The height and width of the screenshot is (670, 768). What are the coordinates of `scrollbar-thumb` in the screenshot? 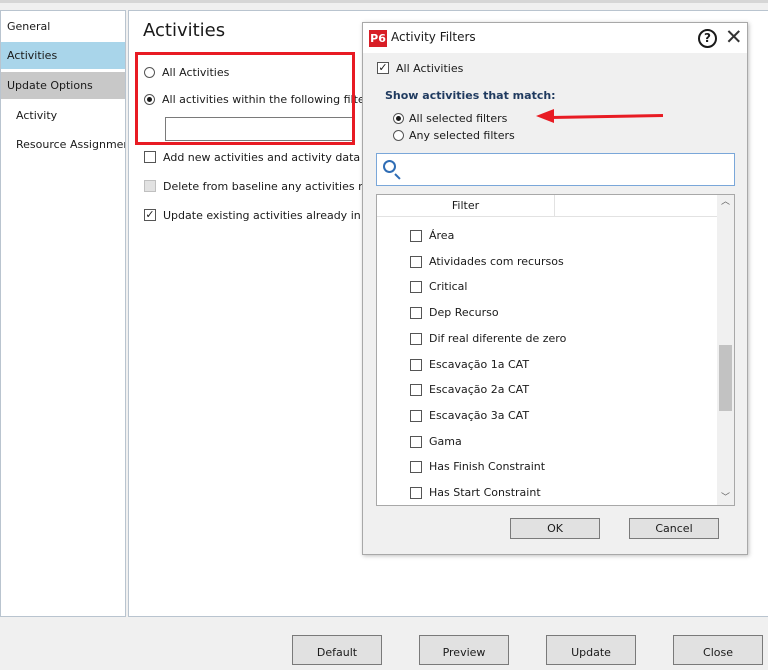 It's located at (725, 378).